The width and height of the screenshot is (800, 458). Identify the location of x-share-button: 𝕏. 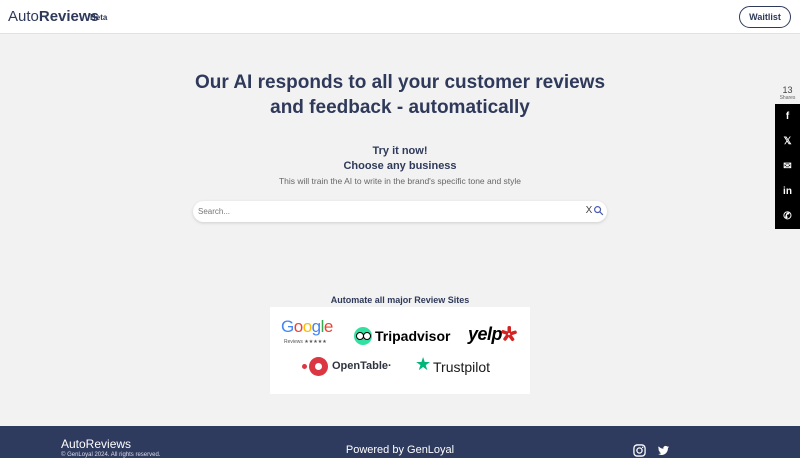
(787, 141).